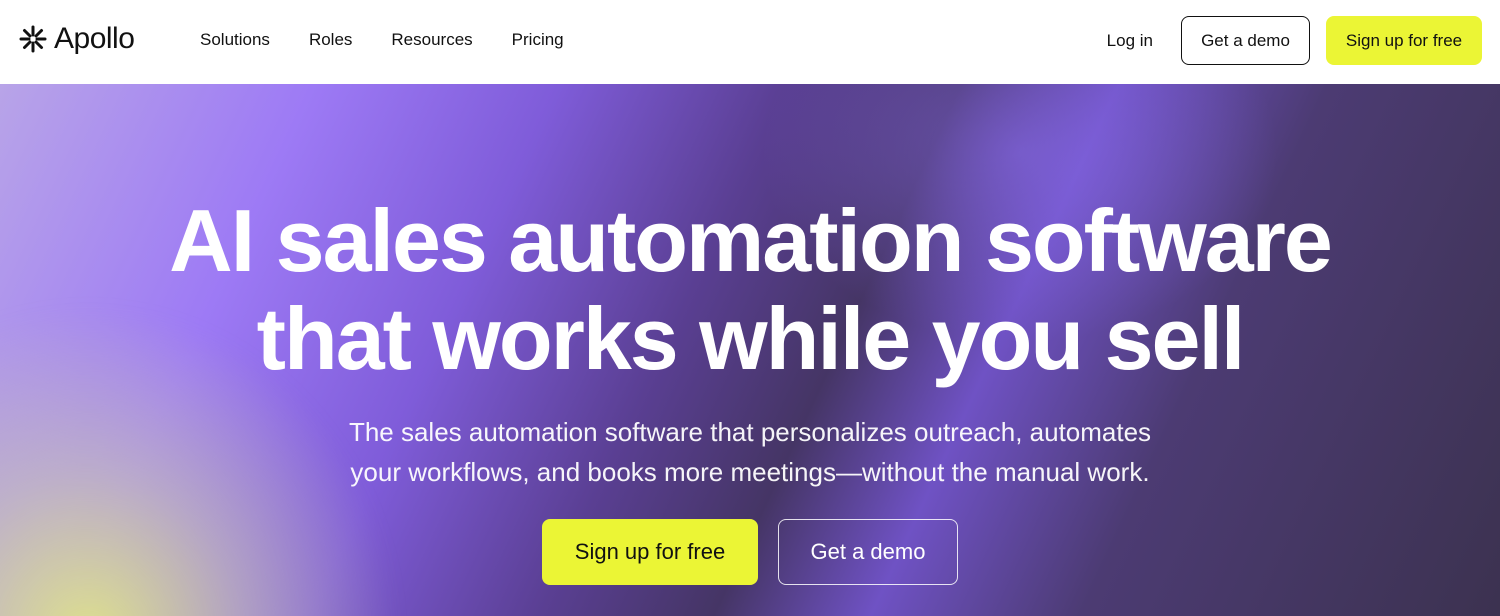 This screenshot has width=1500, height=616. What do you see at coordinates (1245, 40) in the screenshot?
I see `get-demo-button-nav: Get a demo` at bounding box center [1245, 40].